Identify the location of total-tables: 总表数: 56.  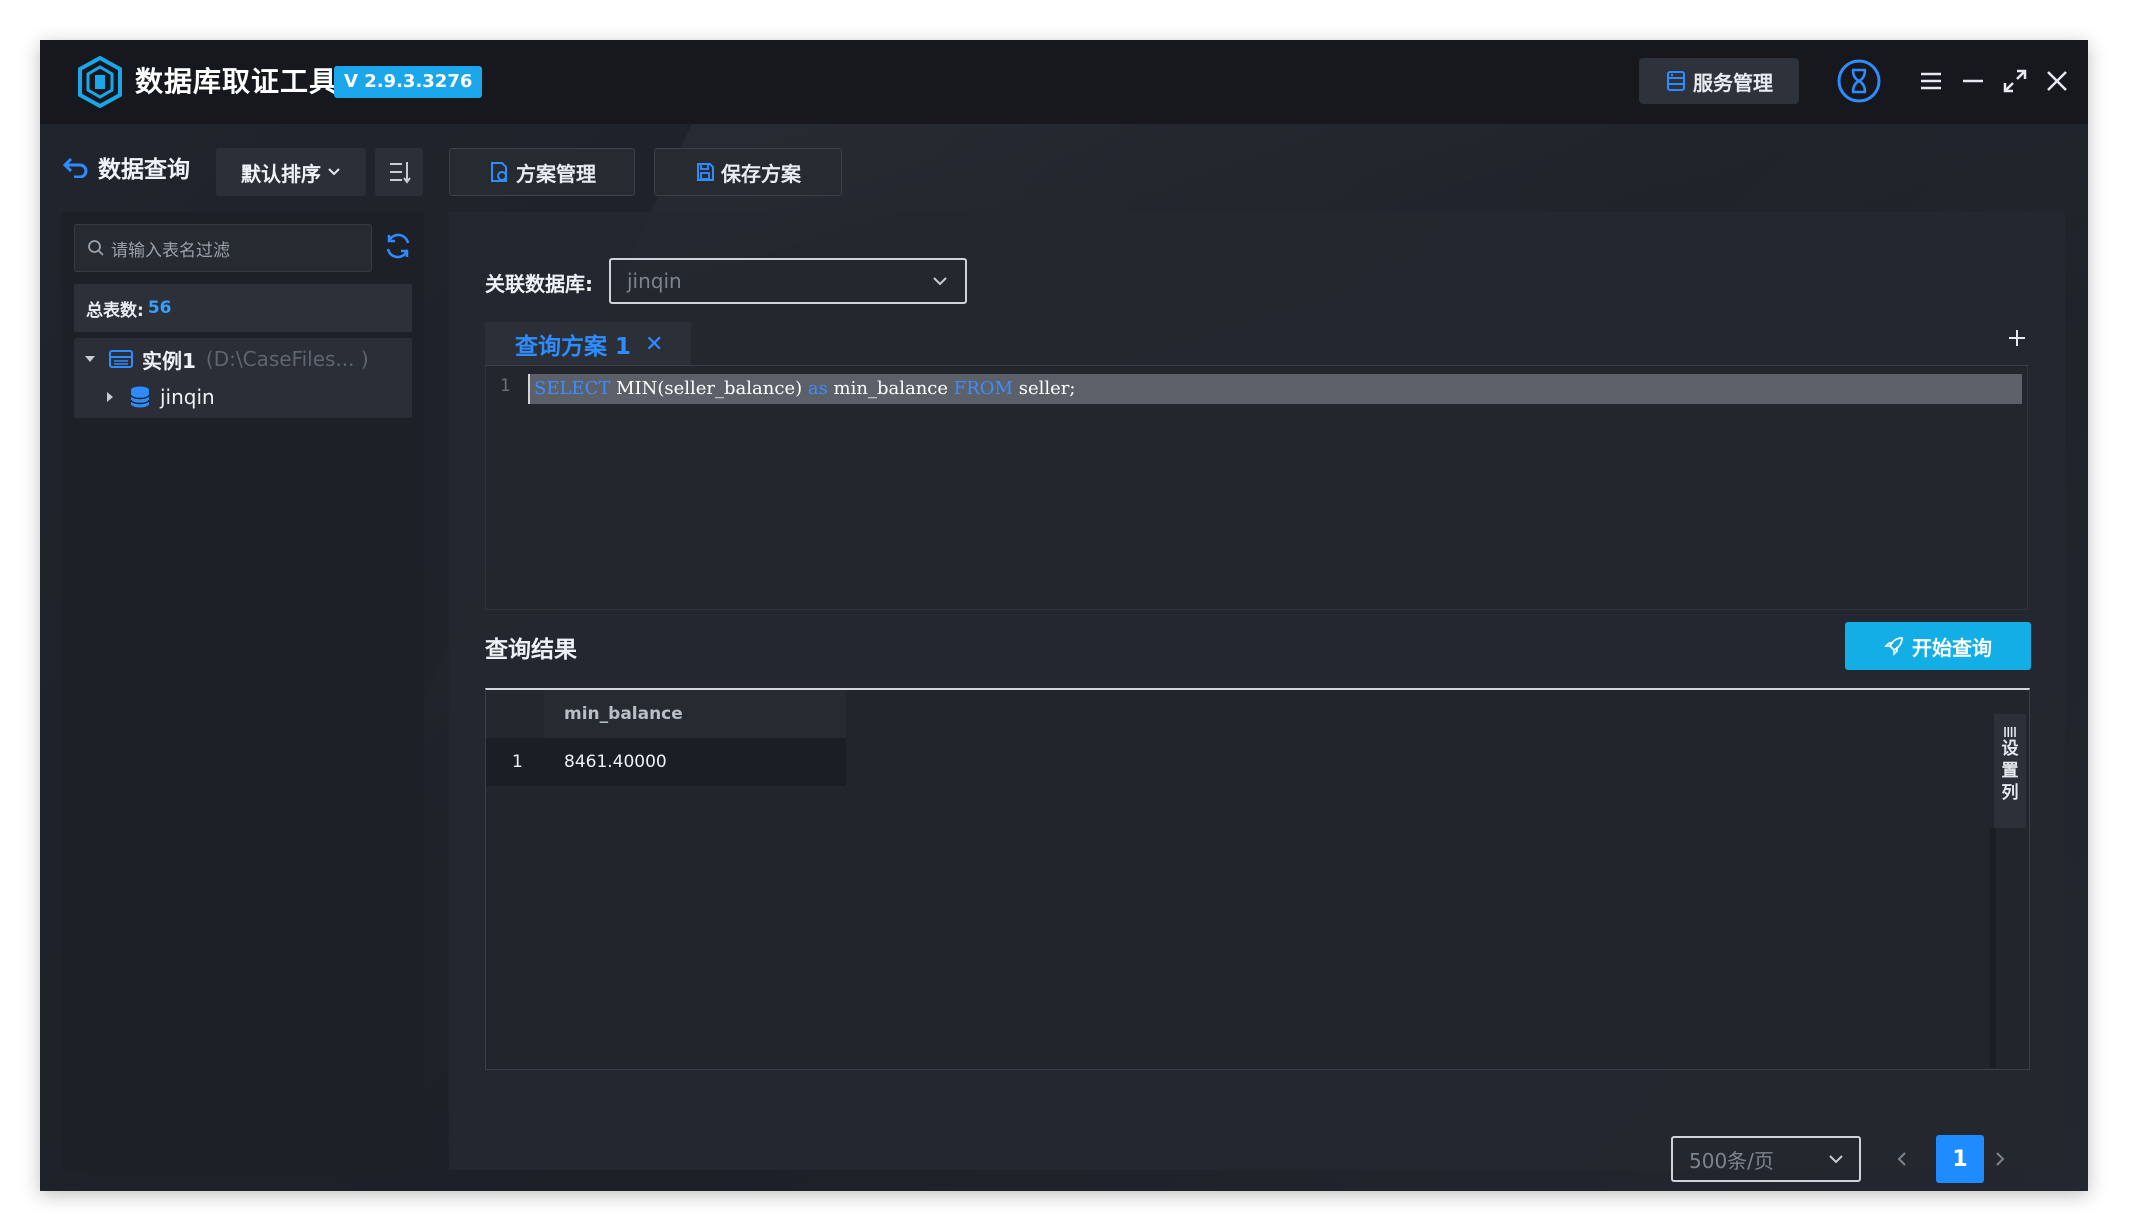
(243, 308).